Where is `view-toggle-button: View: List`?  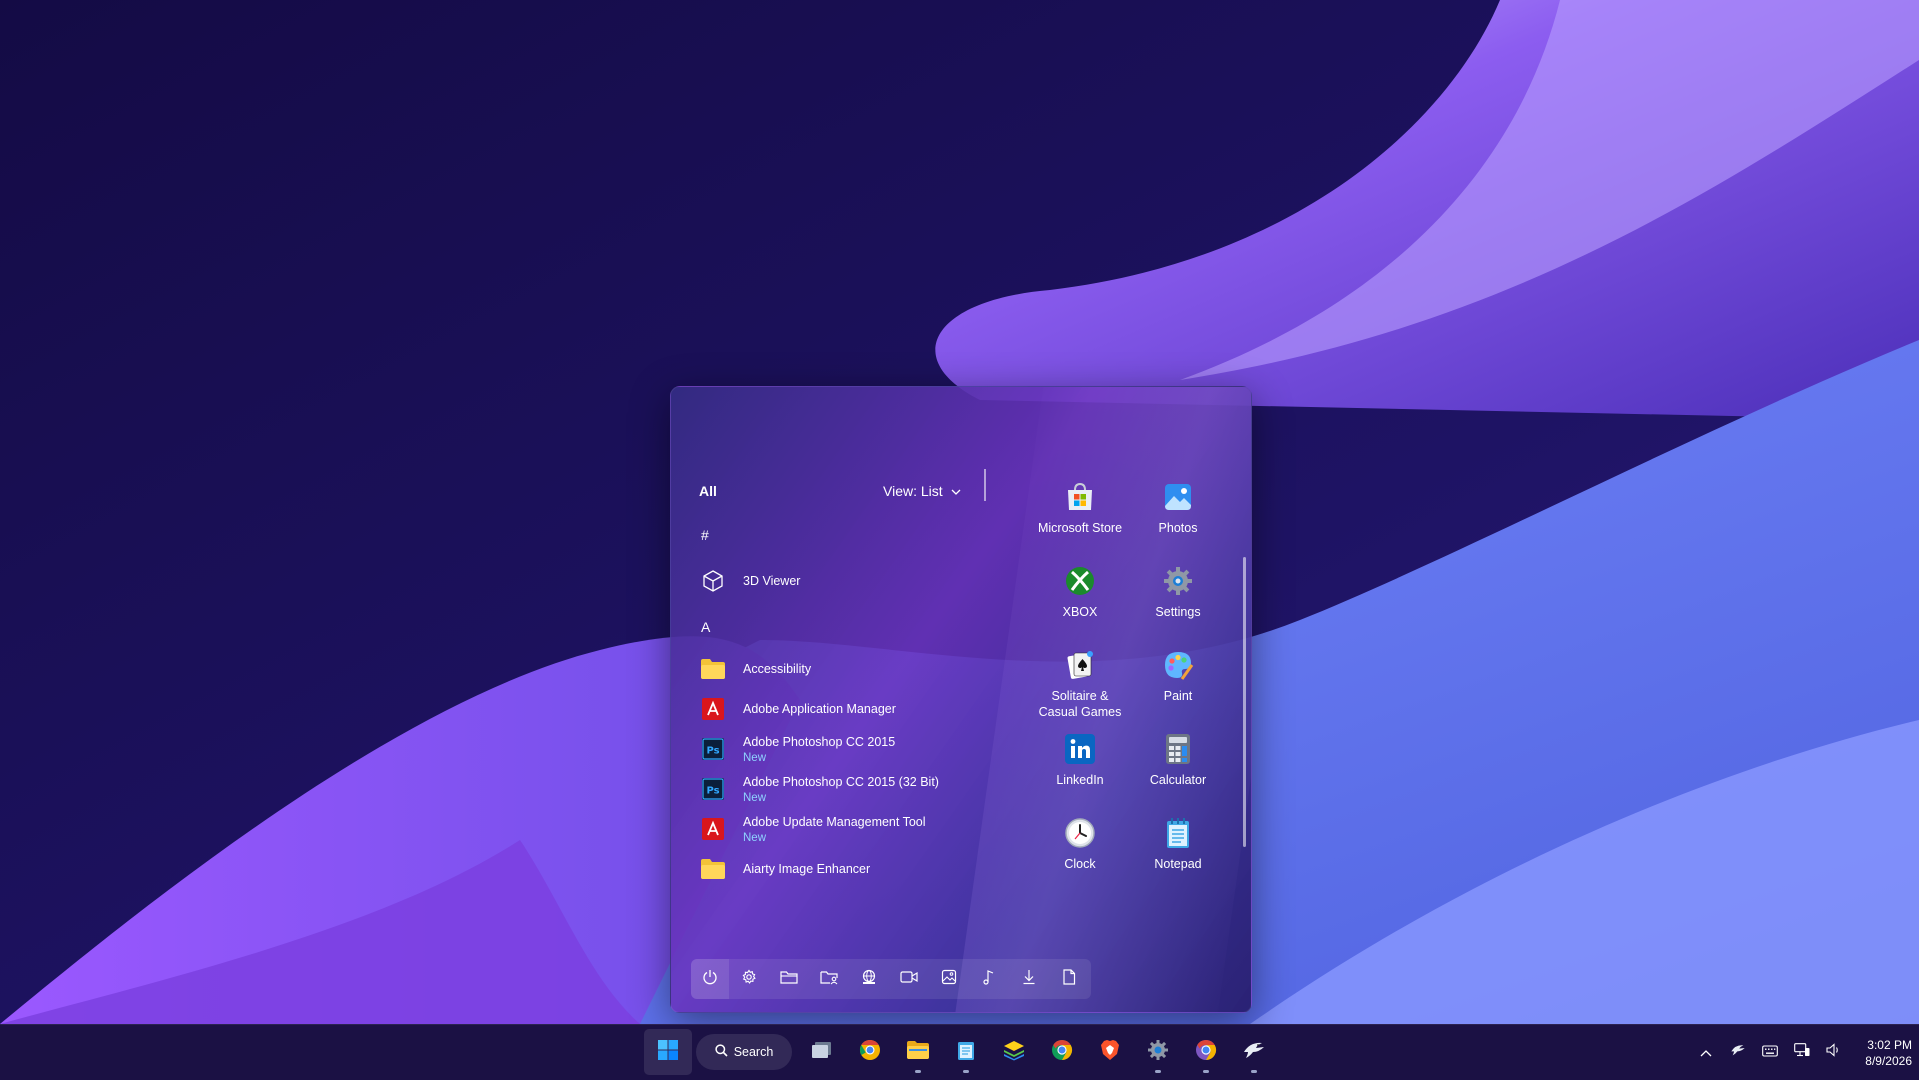 view-toggle-button: View: List is located at coordinates (922, 491).